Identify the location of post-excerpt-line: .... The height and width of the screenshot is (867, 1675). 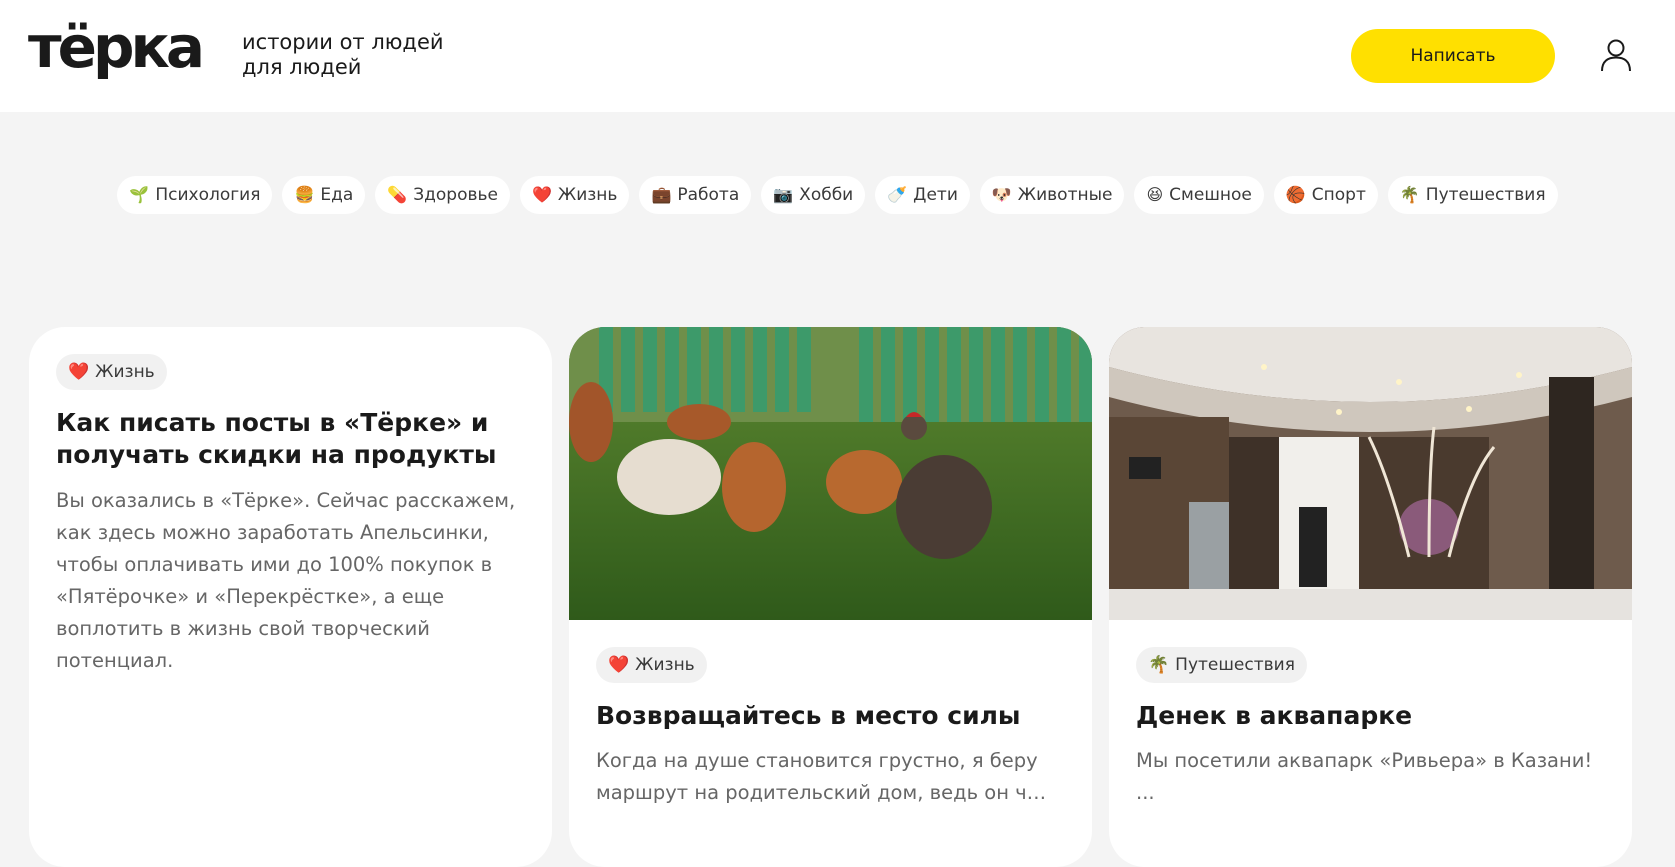
(1145, 792).